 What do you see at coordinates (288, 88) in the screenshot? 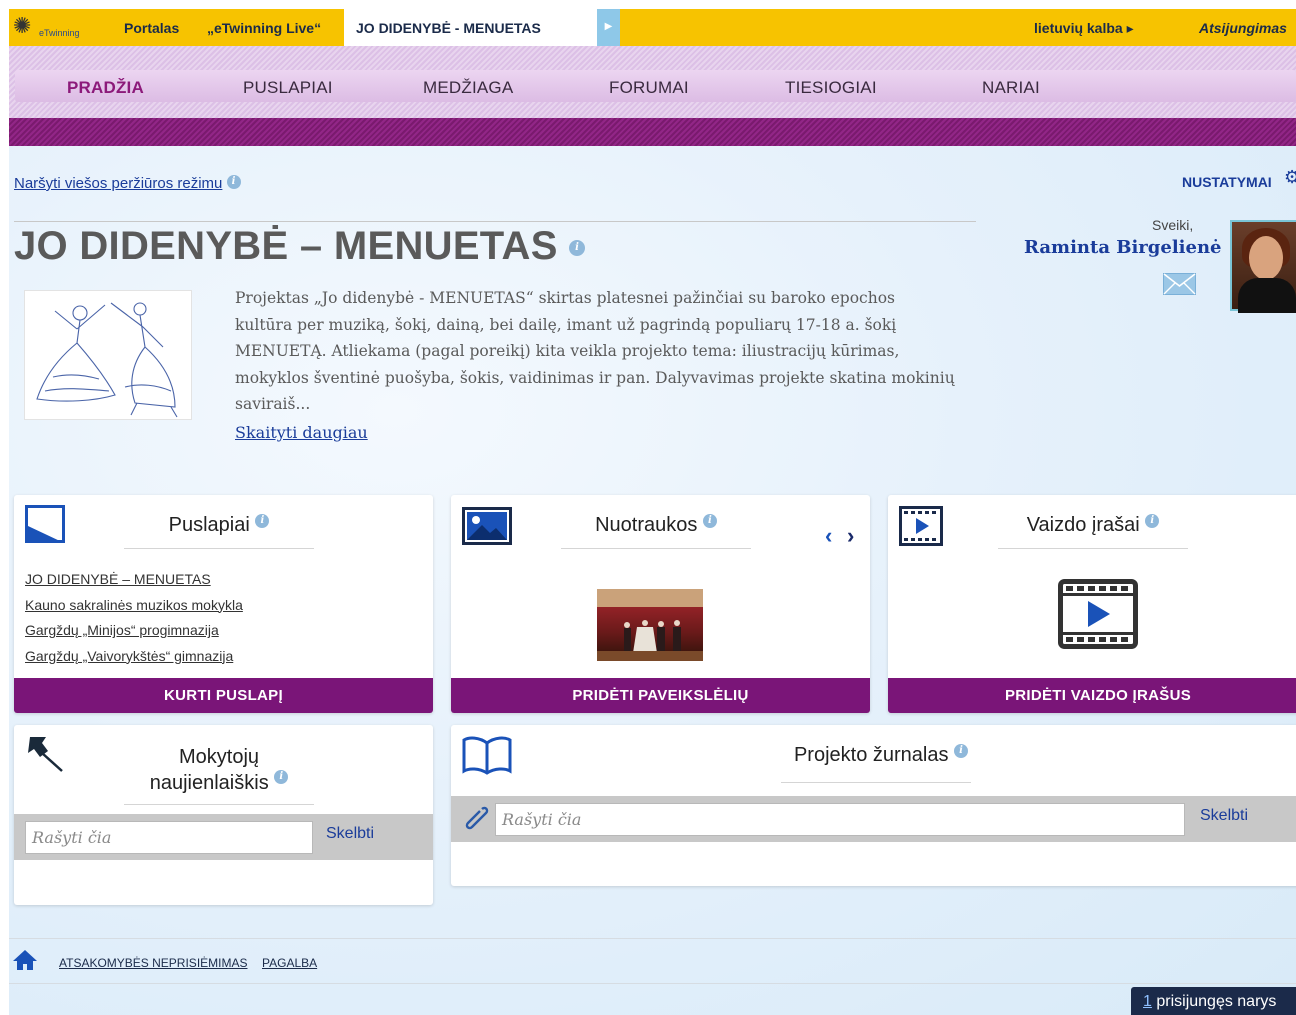
I see `nav-item-pages: PUSLAPIAI` at bounding box center [288, 88].